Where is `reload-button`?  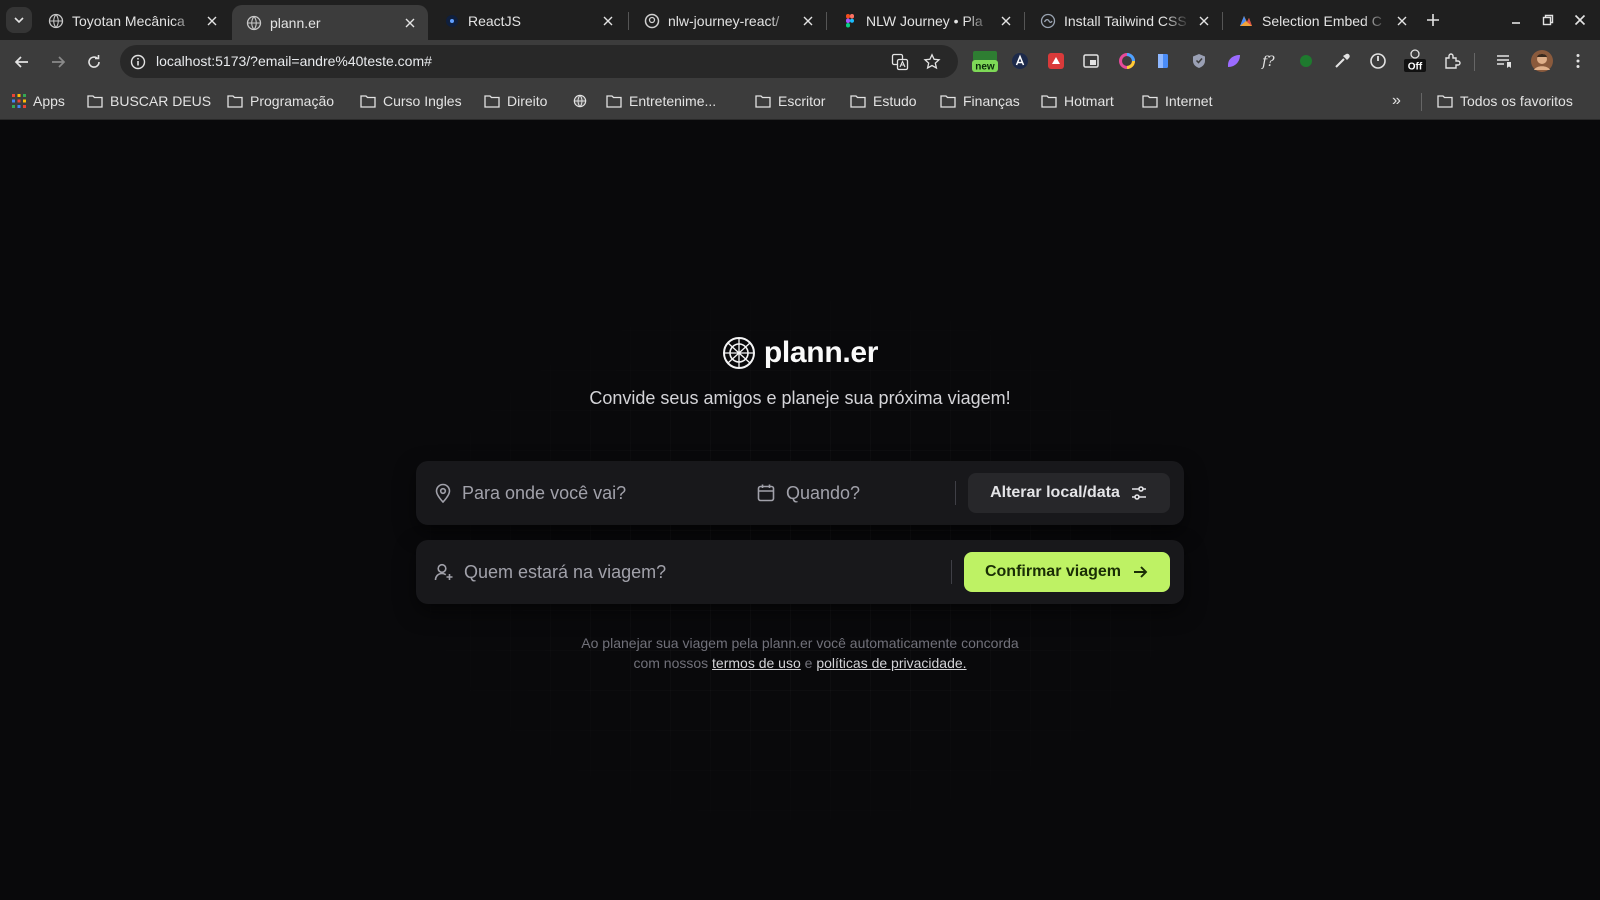 reload-button is located at coordinates (94, 62).